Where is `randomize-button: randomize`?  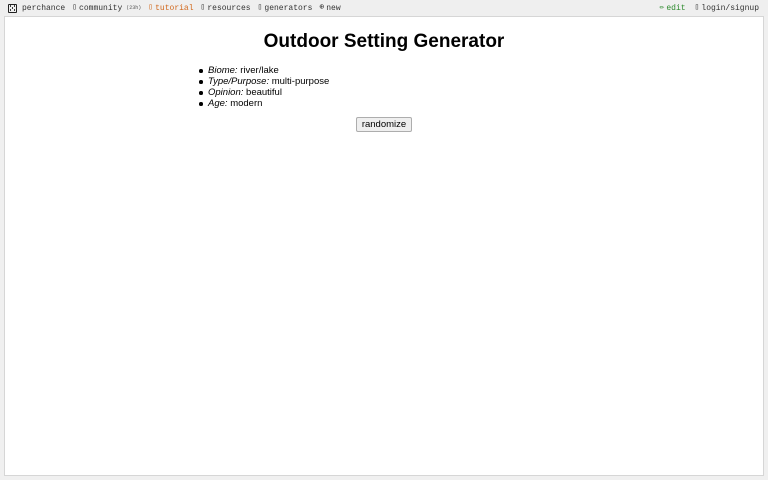 randomize-button: randomize is located at coordinates (384, 124).